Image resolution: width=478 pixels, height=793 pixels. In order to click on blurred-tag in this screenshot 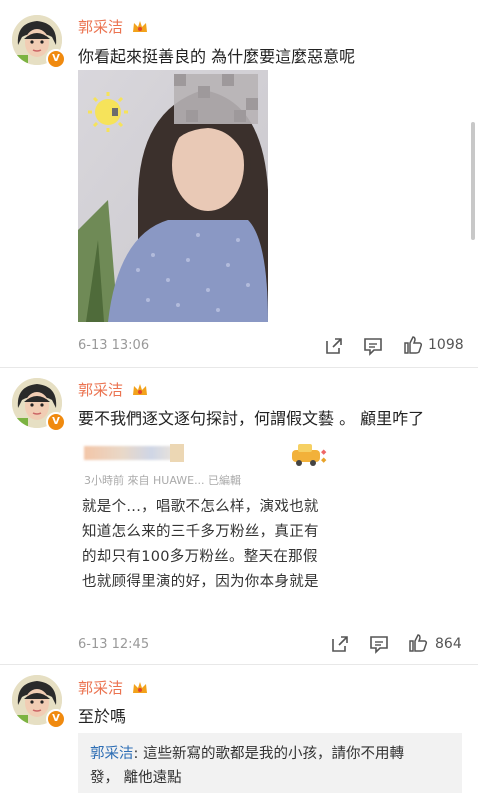, I will do `click(177, 453)`.